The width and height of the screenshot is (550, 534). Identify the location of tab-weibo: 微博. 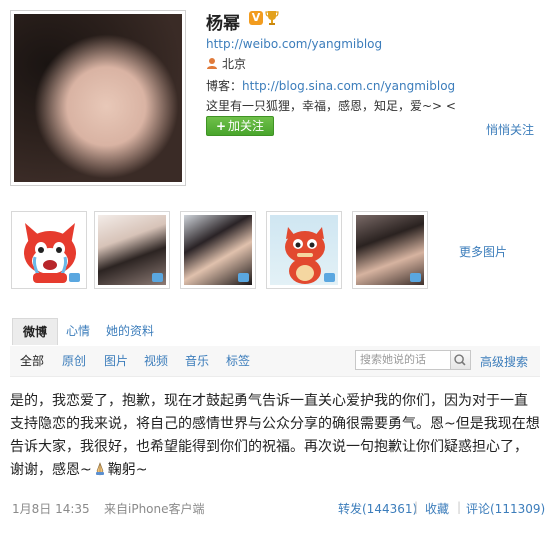
(35, 331).